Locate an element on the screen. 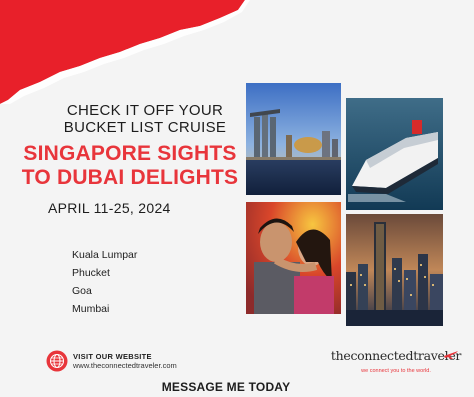 This screenshot has height=397, width=474. airplane-icon is located at coordinates (451, 355).